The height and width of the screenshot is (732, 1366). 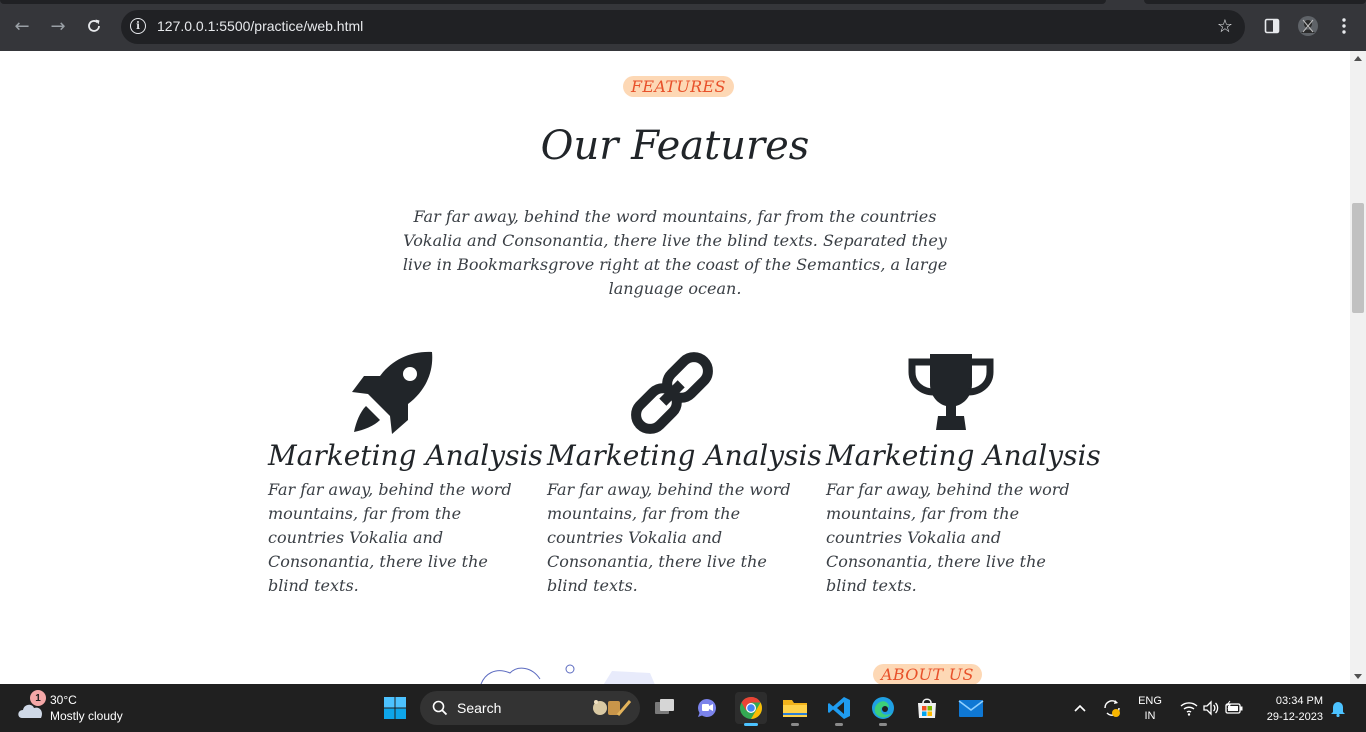 What do you see at coordinates (38, 698) in the screenshot?
I see `weather-notification-badge: 1` at bounding box center [38, 698].